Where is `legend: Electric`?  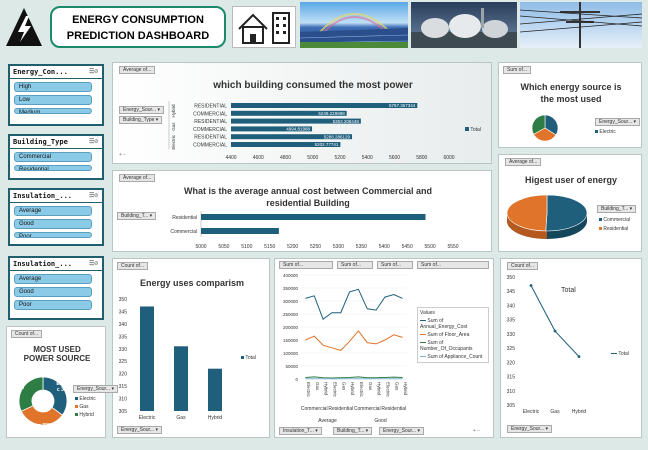 legend: Electric is located at coordinates (605, 132).